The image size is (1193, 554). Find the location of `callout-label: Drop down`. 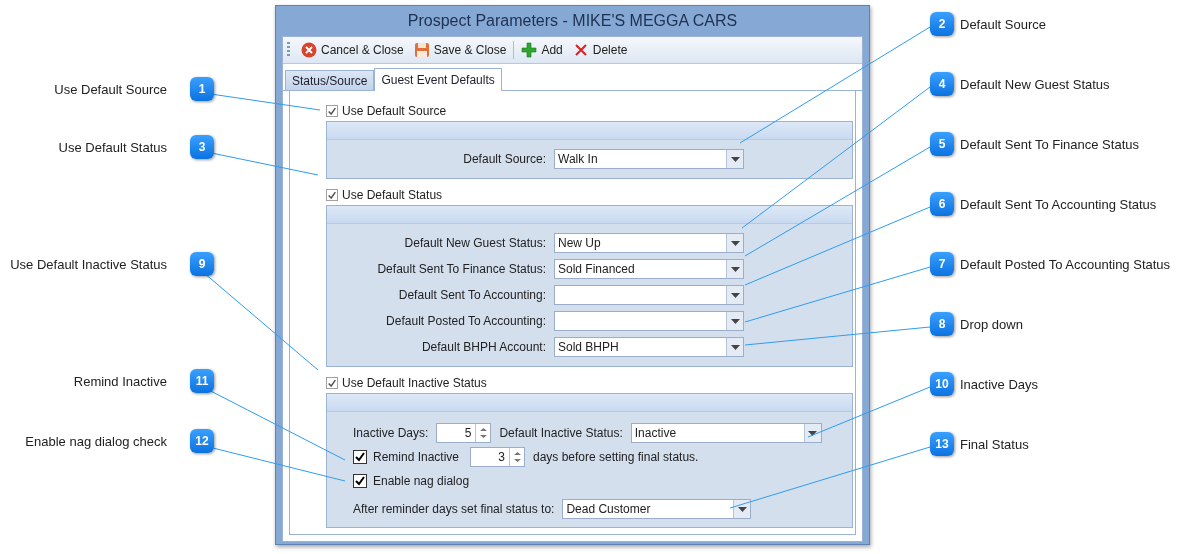

callout-label: Drop down is located at coordinates (991, 324).